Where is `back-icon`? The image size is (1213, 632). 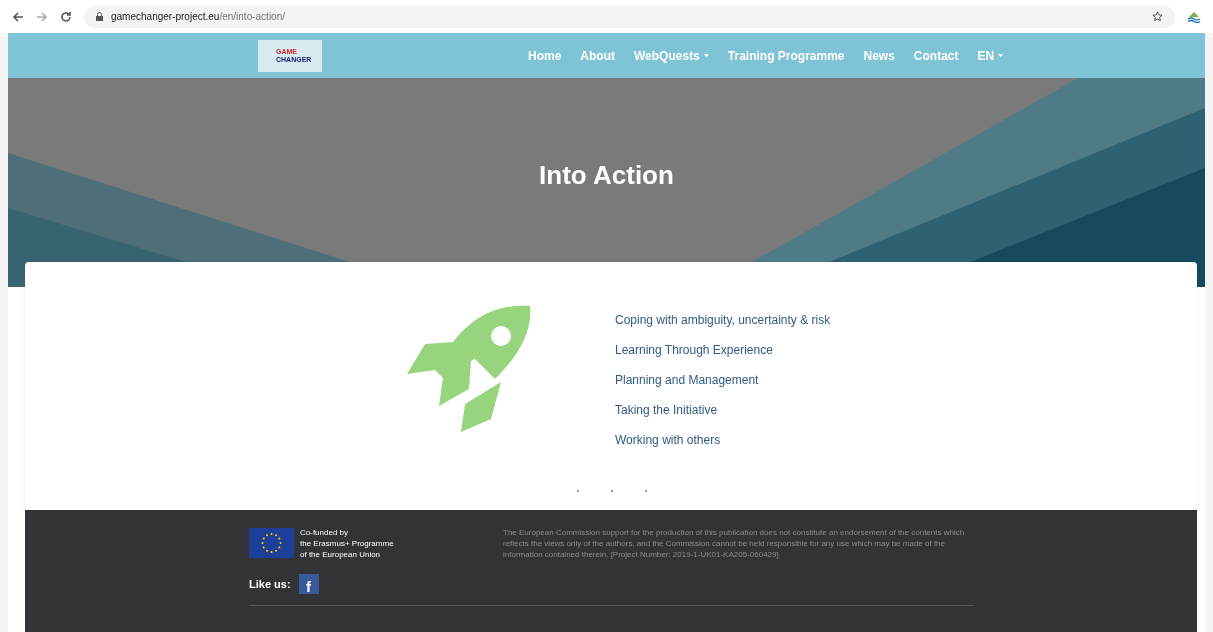
back-icon is located at coordinates (18, 16).